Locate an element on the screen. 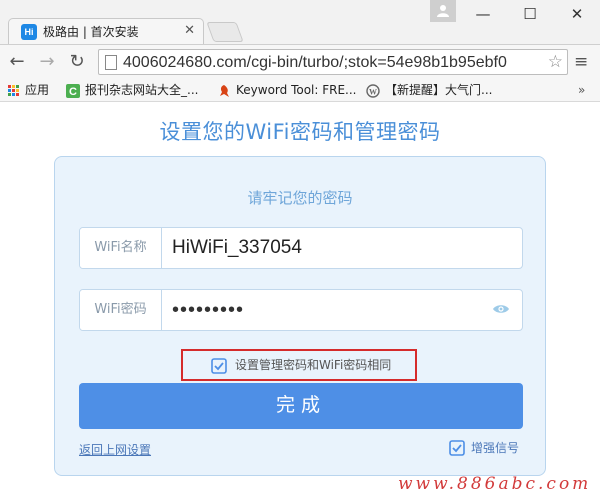  wifi-password-field: WiFi密码 ••••••••• is located at coordinates (301, 310).